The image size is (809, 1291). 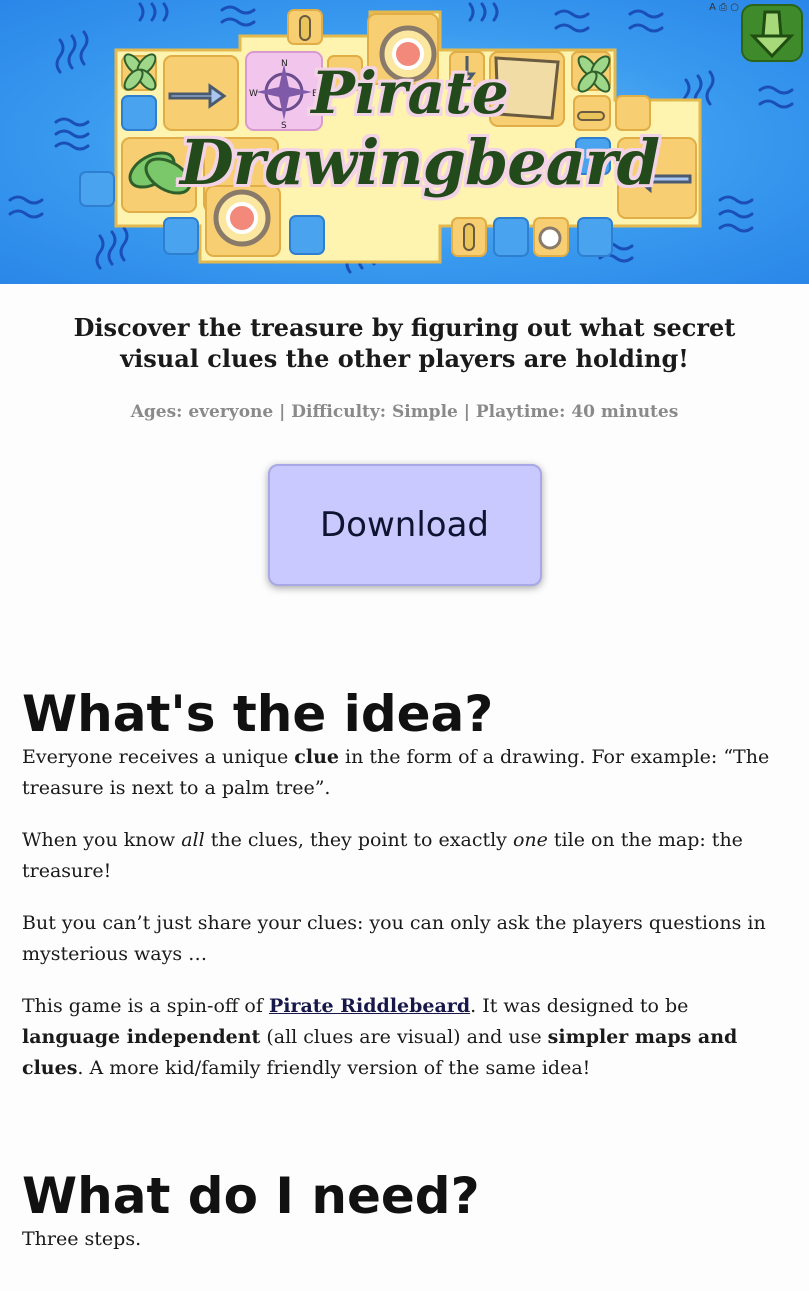 I want to click on logo-line-2: Drawingbeard, so click(x=420, y=162).